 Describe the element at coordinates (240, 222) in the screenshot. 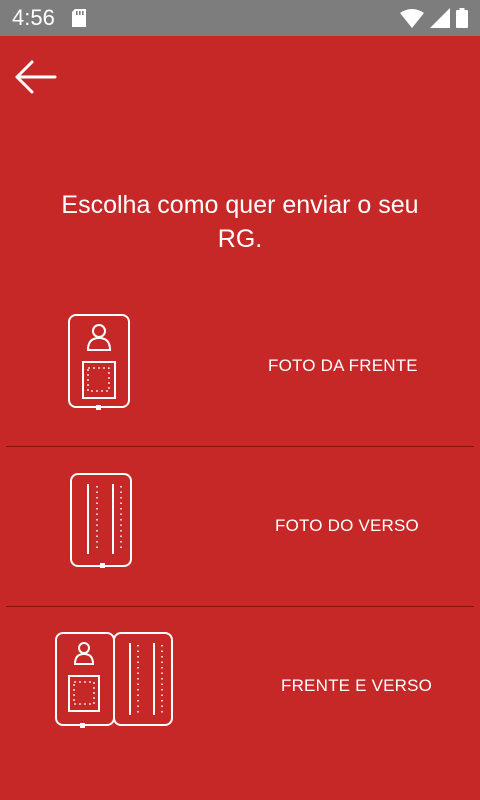

I see `page-title: Escolha como quer enviar o seu RG.` at that location.